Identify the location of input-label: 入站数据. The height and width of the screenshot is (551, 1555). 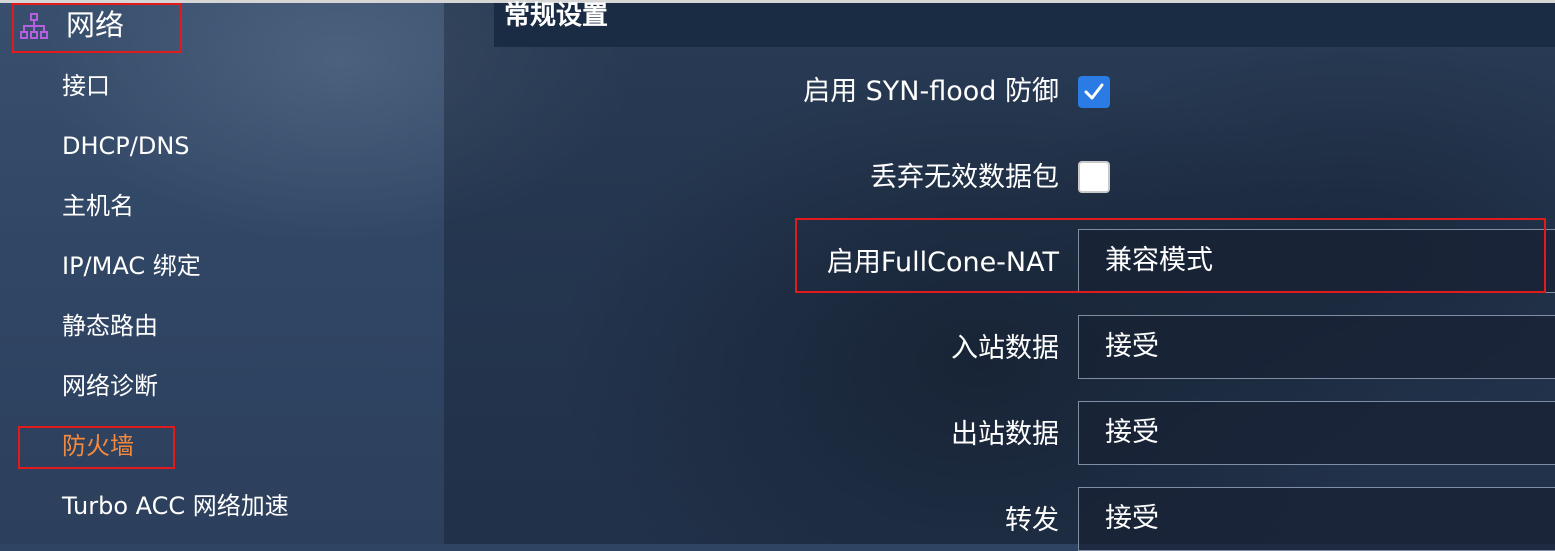
(1005, 348).